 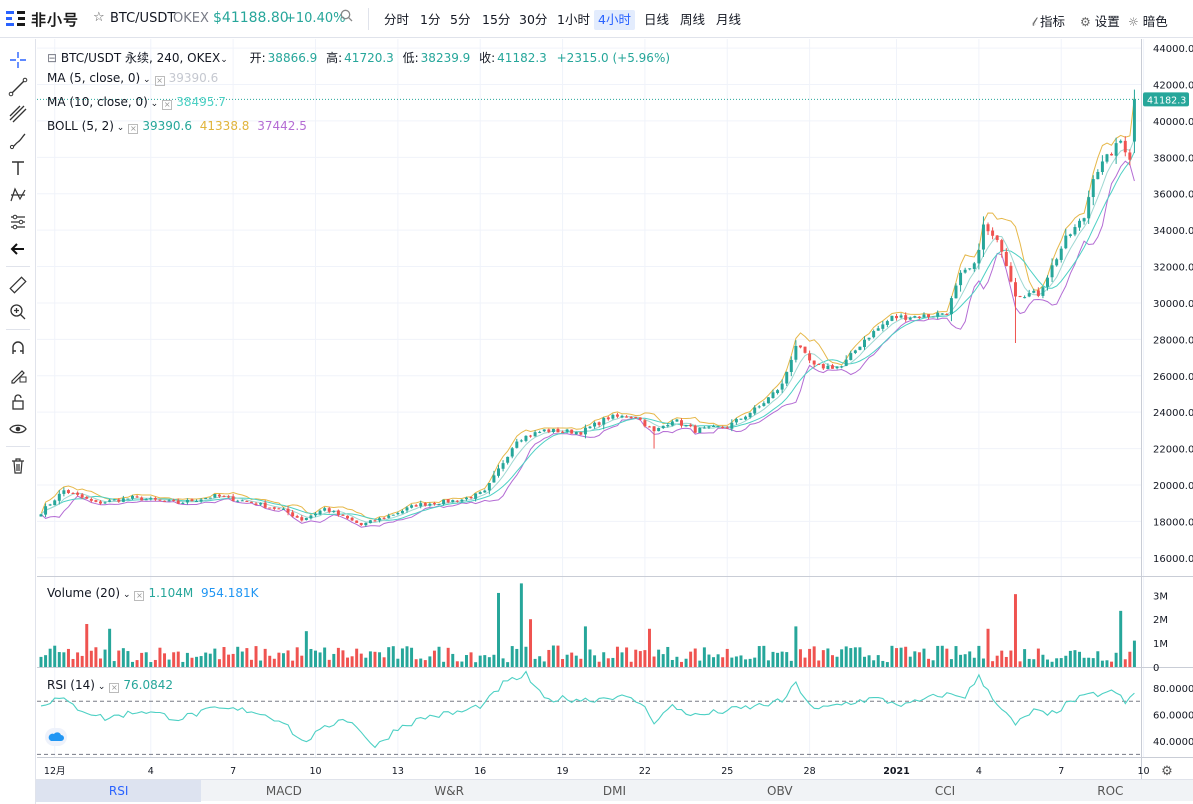 I want to click on magnet-icon, so click(x=18, y=348).